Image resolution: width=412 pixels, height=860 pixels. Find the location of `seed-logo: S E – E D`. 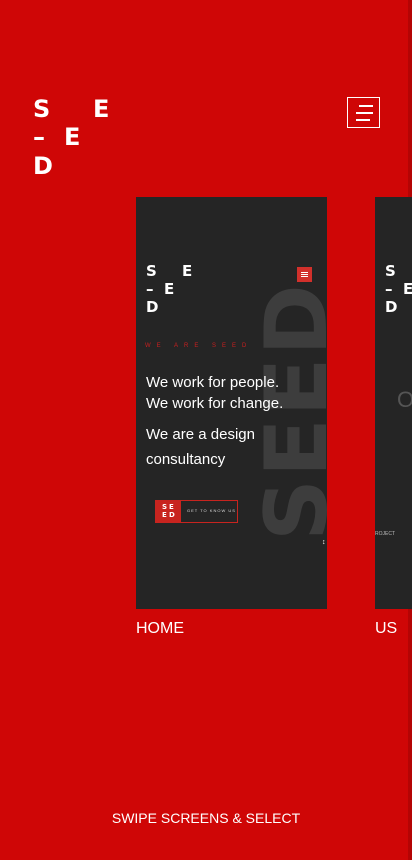

seed-logo: S E – E D is located at coordinates (71, 136).